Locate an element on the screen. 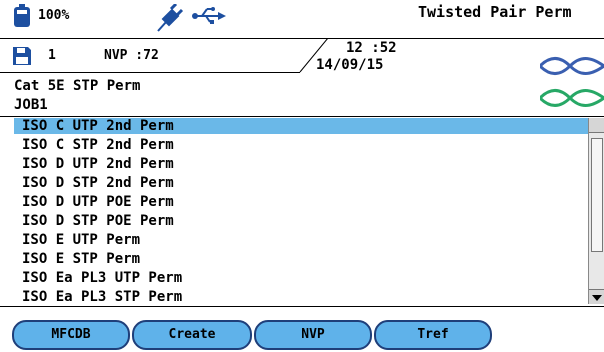 The width and height of the screenshot is (604, 352). scroll-down-button is located at coordinates (596, 296).